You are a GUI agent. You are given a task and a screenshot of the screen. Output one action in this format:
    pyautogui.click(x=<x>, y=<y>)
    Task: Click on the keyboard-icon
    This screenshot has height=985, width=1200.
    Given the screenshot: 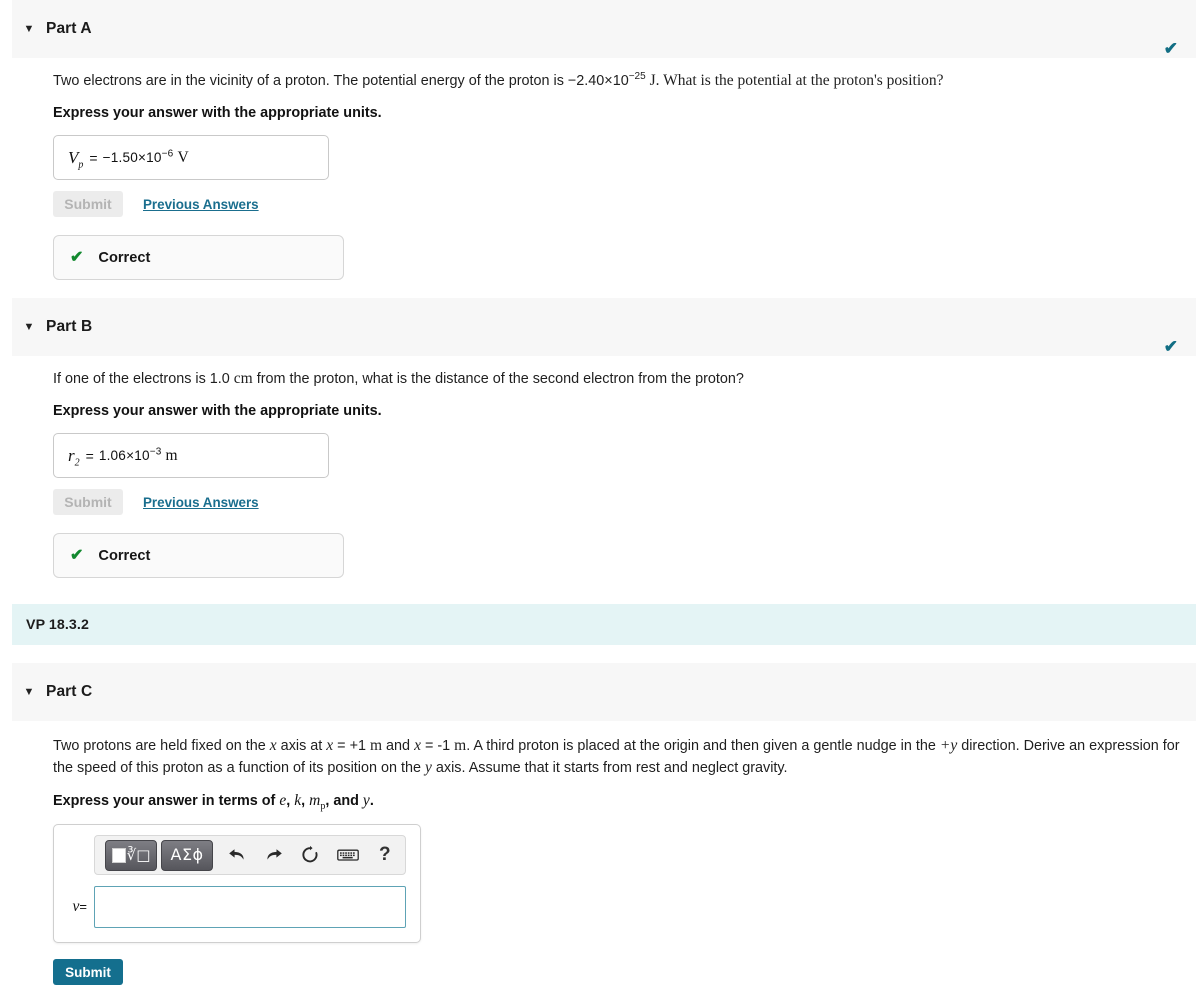 What is the action you would take?
    pyautogui.click(x=347, y=855)
    